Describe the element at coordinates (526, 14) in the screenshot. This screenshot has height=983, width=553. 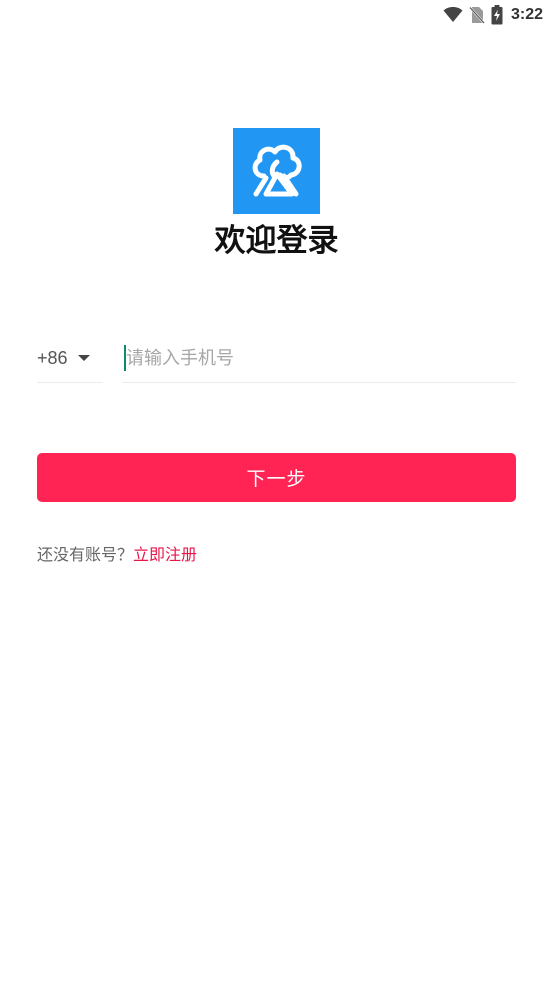
I see `status-time: 3:22` at that location.